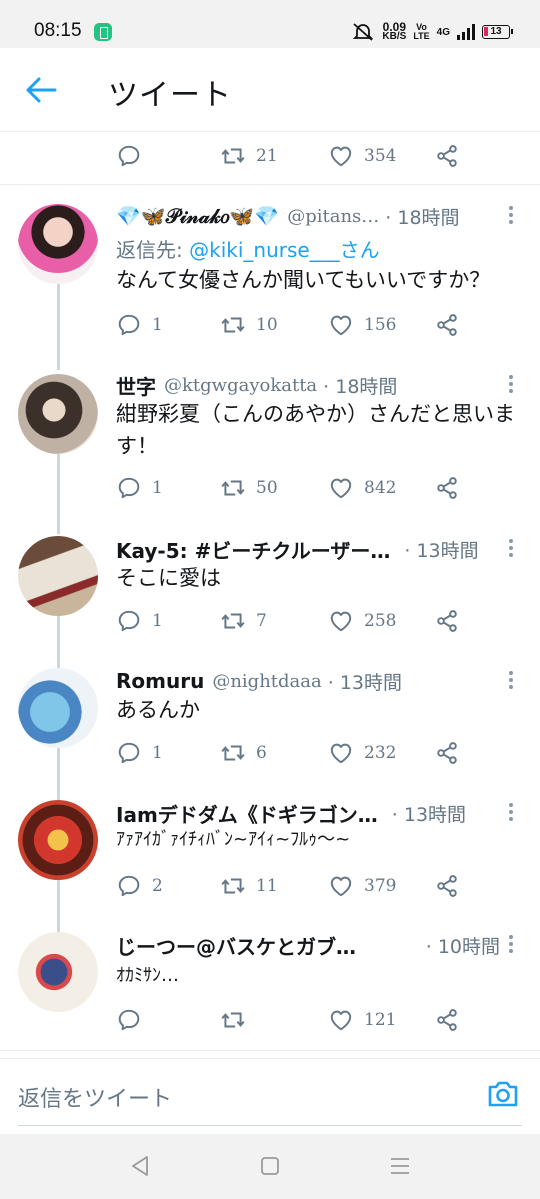 The height and width of the screenshot is (1199, 540). Describe the element at coordinates (394, 31) in the screenshot. I see `network-speed: 0.09 KB/S` at that location.